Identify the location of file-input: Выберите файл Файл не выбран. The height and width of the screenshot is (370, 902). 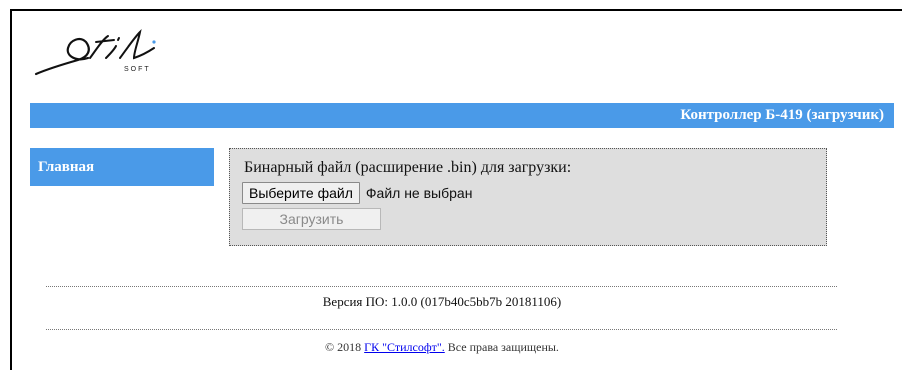
(357, 193).